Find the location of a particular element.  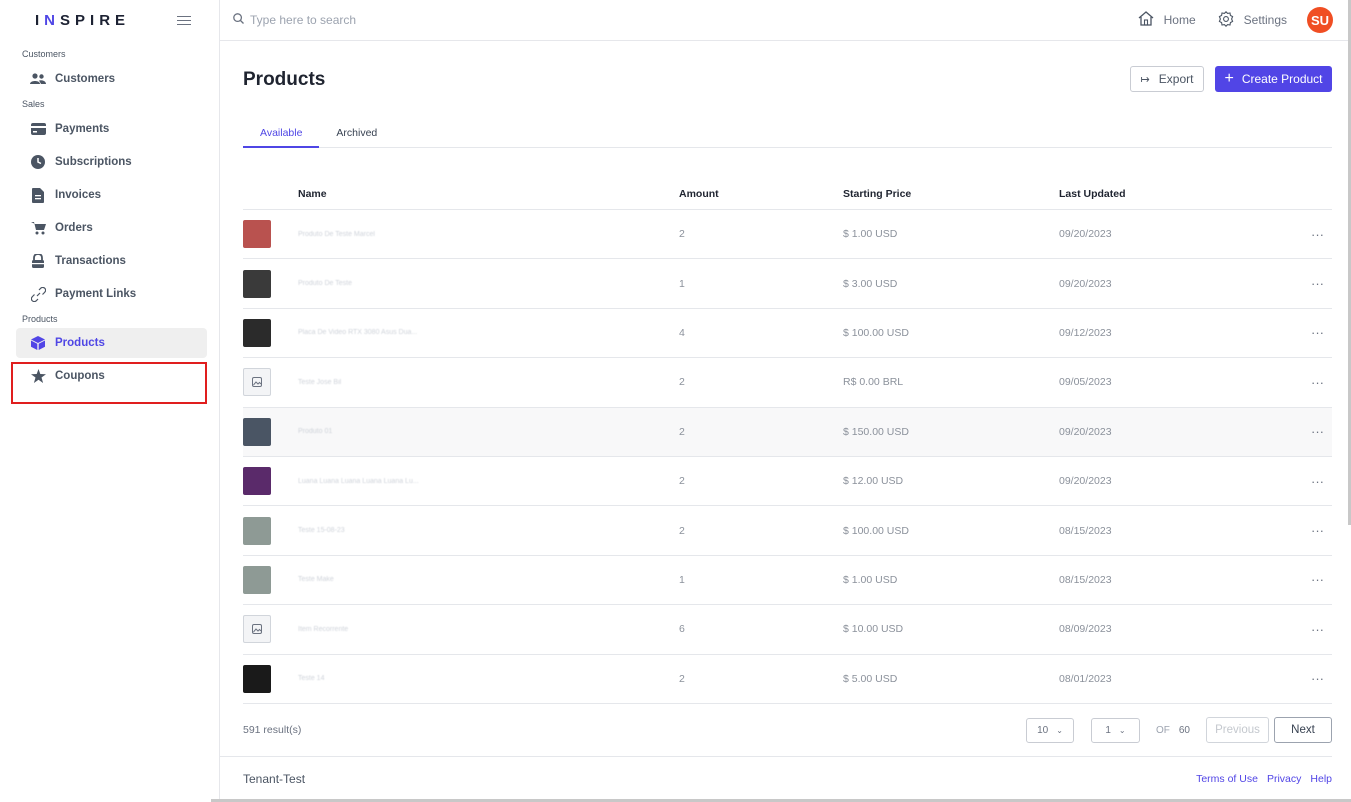

page-select: 1 ⌄ is located at coordinates (1115, 730).